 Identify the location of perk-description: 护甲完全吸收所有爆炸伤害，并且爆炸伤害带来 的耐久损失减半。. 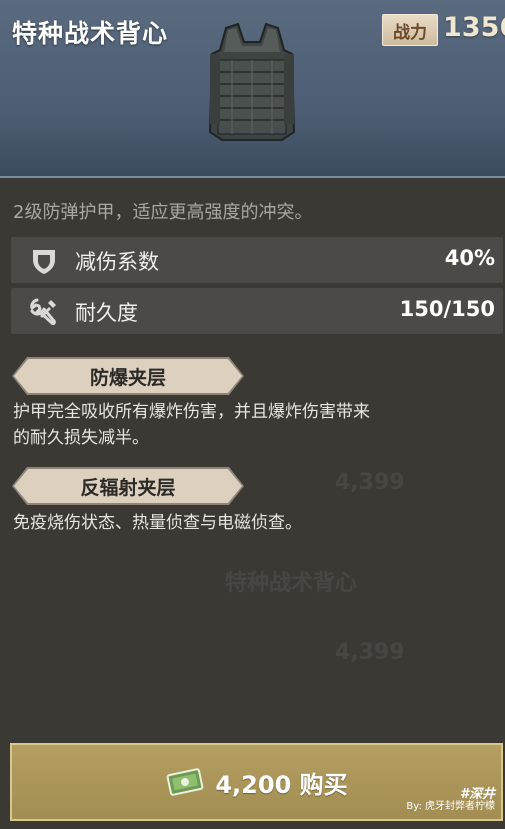
(255, 425).